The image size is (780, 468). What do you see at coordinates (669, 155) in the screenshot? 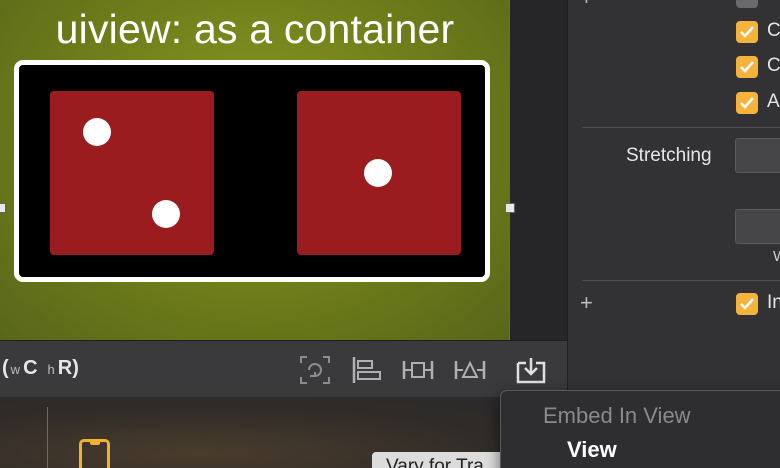
I see `stretching-label: Stretching` at bounding box center [669, 155].